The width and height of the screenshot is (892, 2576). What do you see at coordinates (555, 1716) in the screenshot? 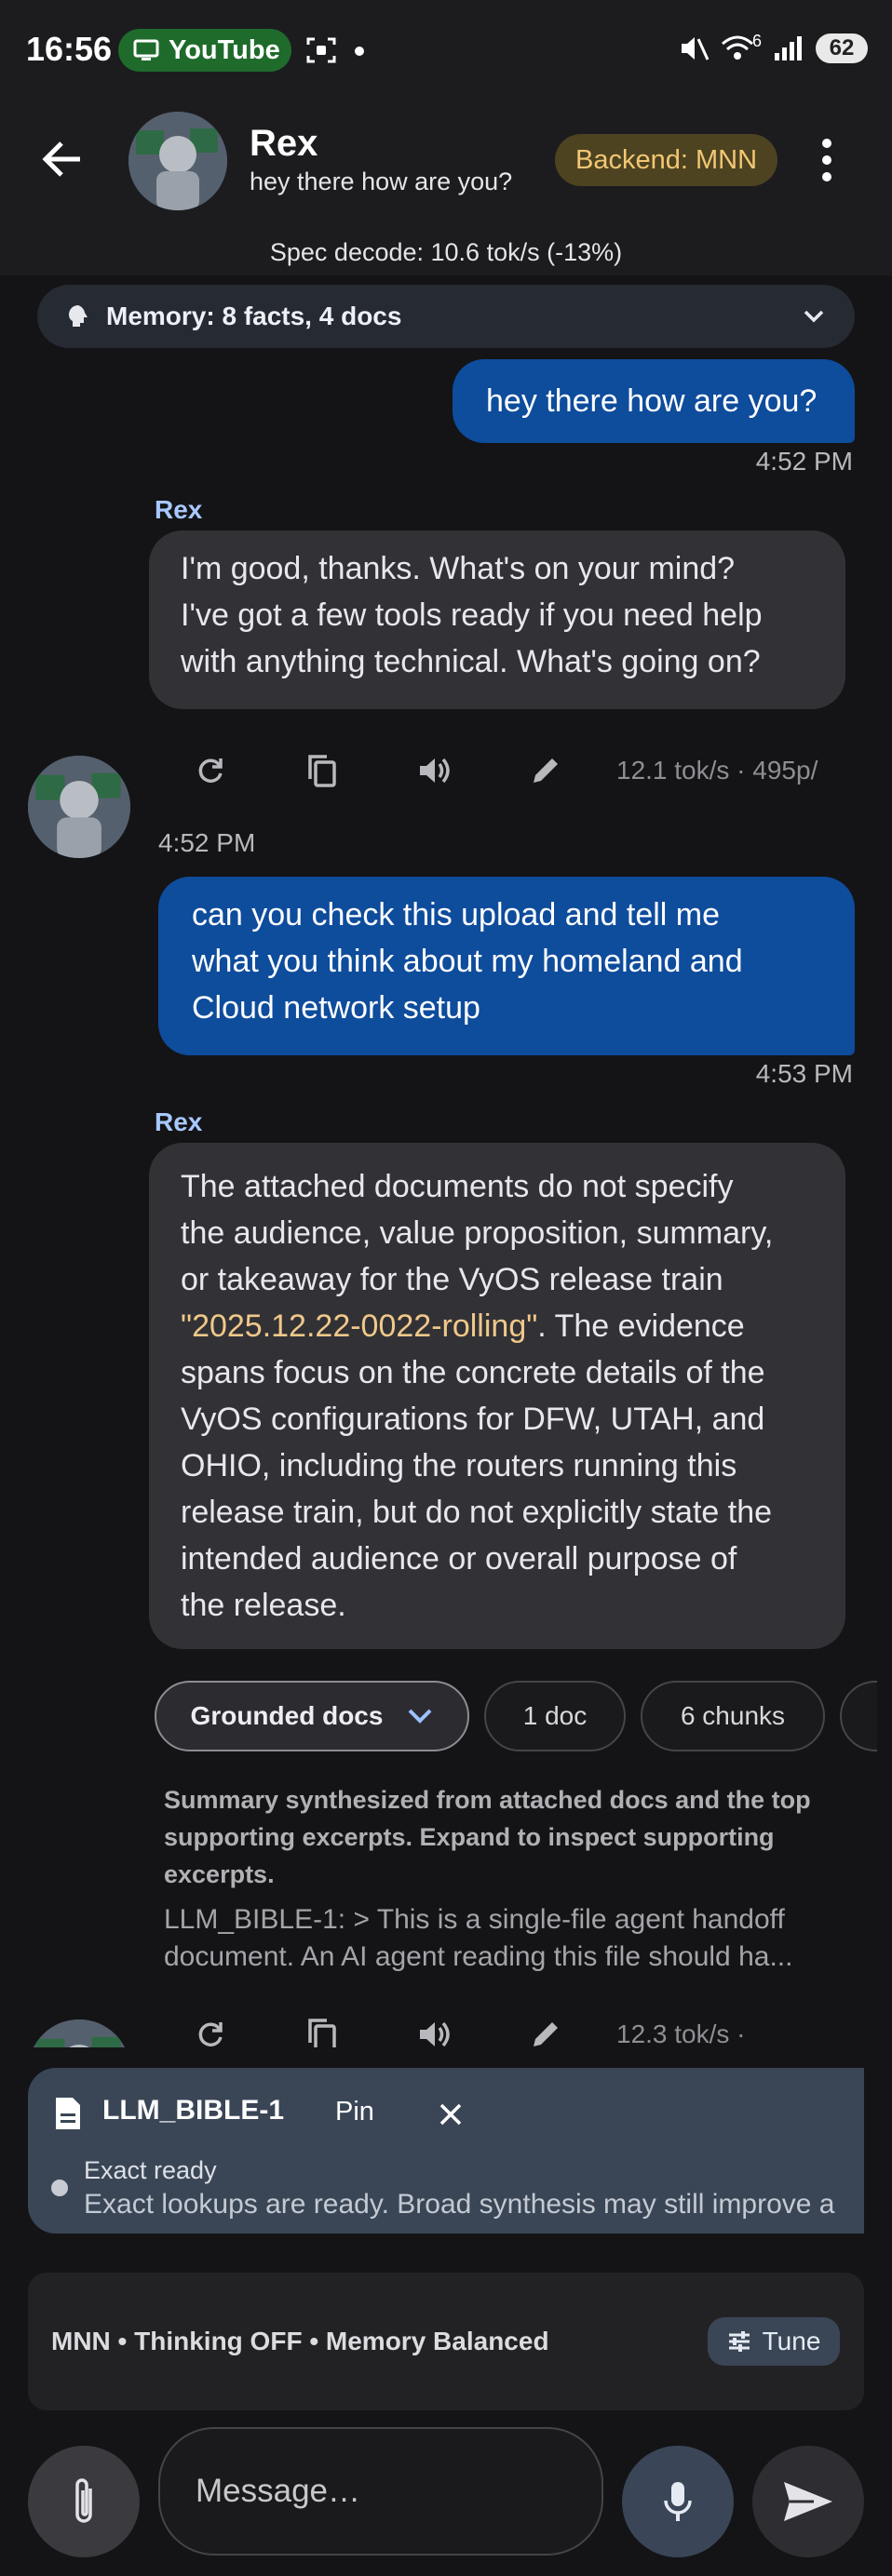
I see `doc-count-chip: 1 doc` at bounding box center [555, 1716].